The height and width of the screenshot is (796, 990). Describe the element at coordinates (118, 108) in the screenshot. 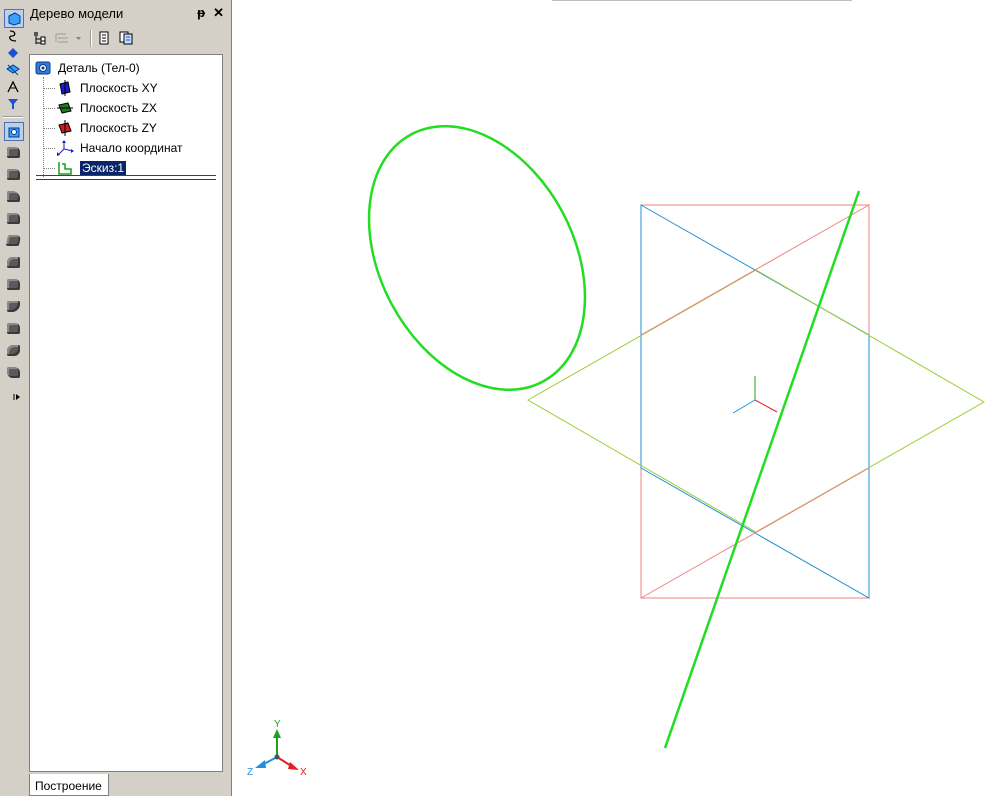

I see `tree-item-label: Плоскость ZX` at that location.